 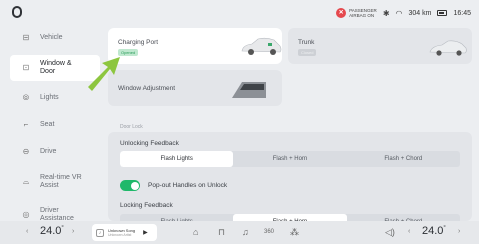 I want to click on car-rear-image, so click(x=448, y=48).